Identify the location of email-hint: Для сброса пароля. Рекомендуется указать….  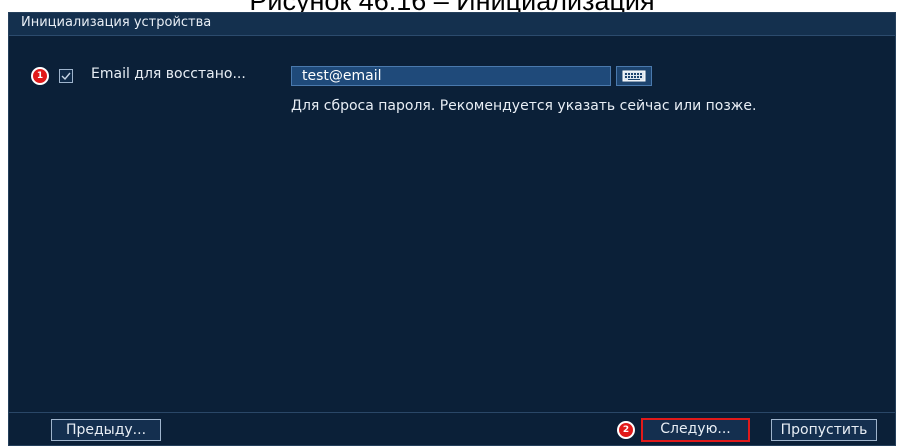
(524, 106).